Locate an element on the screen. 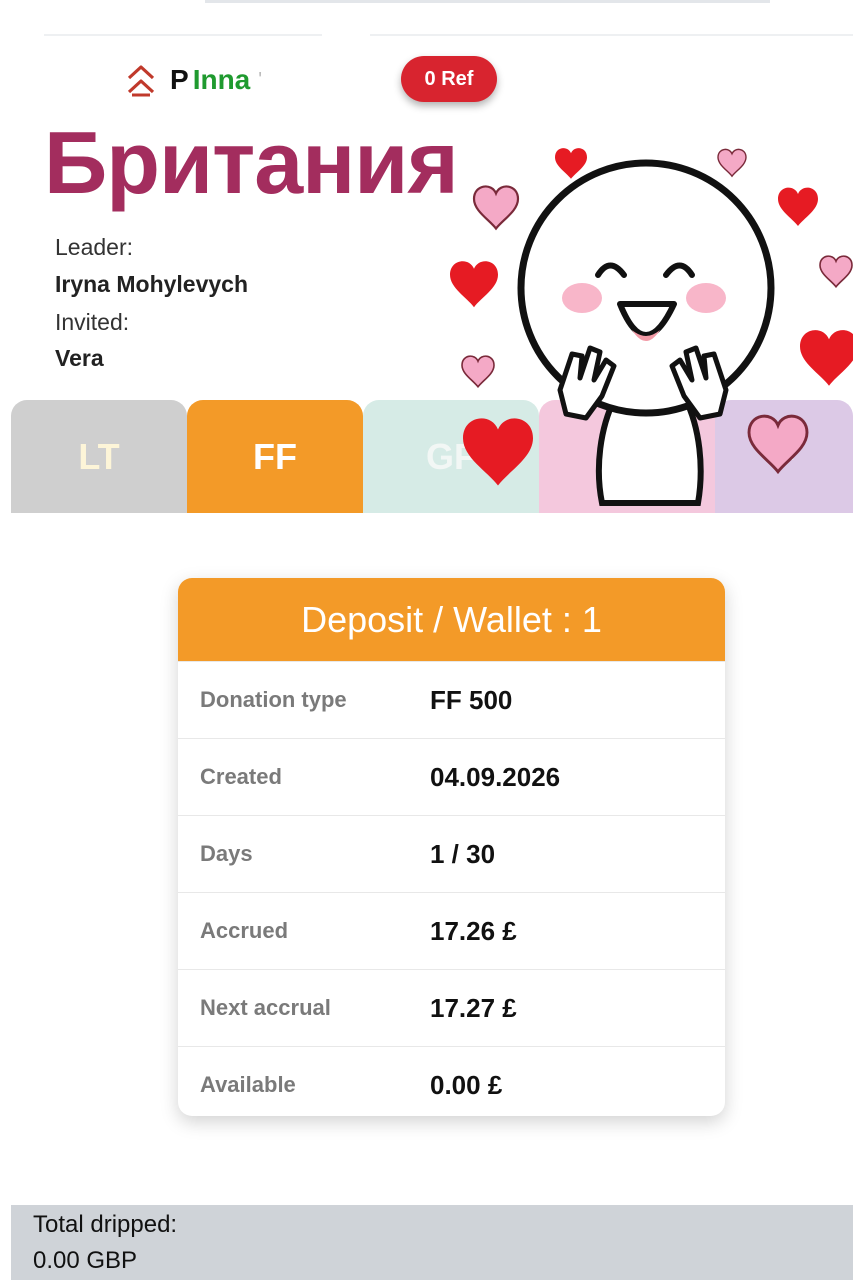 This screenshot has height=1280, width=853. row-label: Days is located at coordinates (226, 853).